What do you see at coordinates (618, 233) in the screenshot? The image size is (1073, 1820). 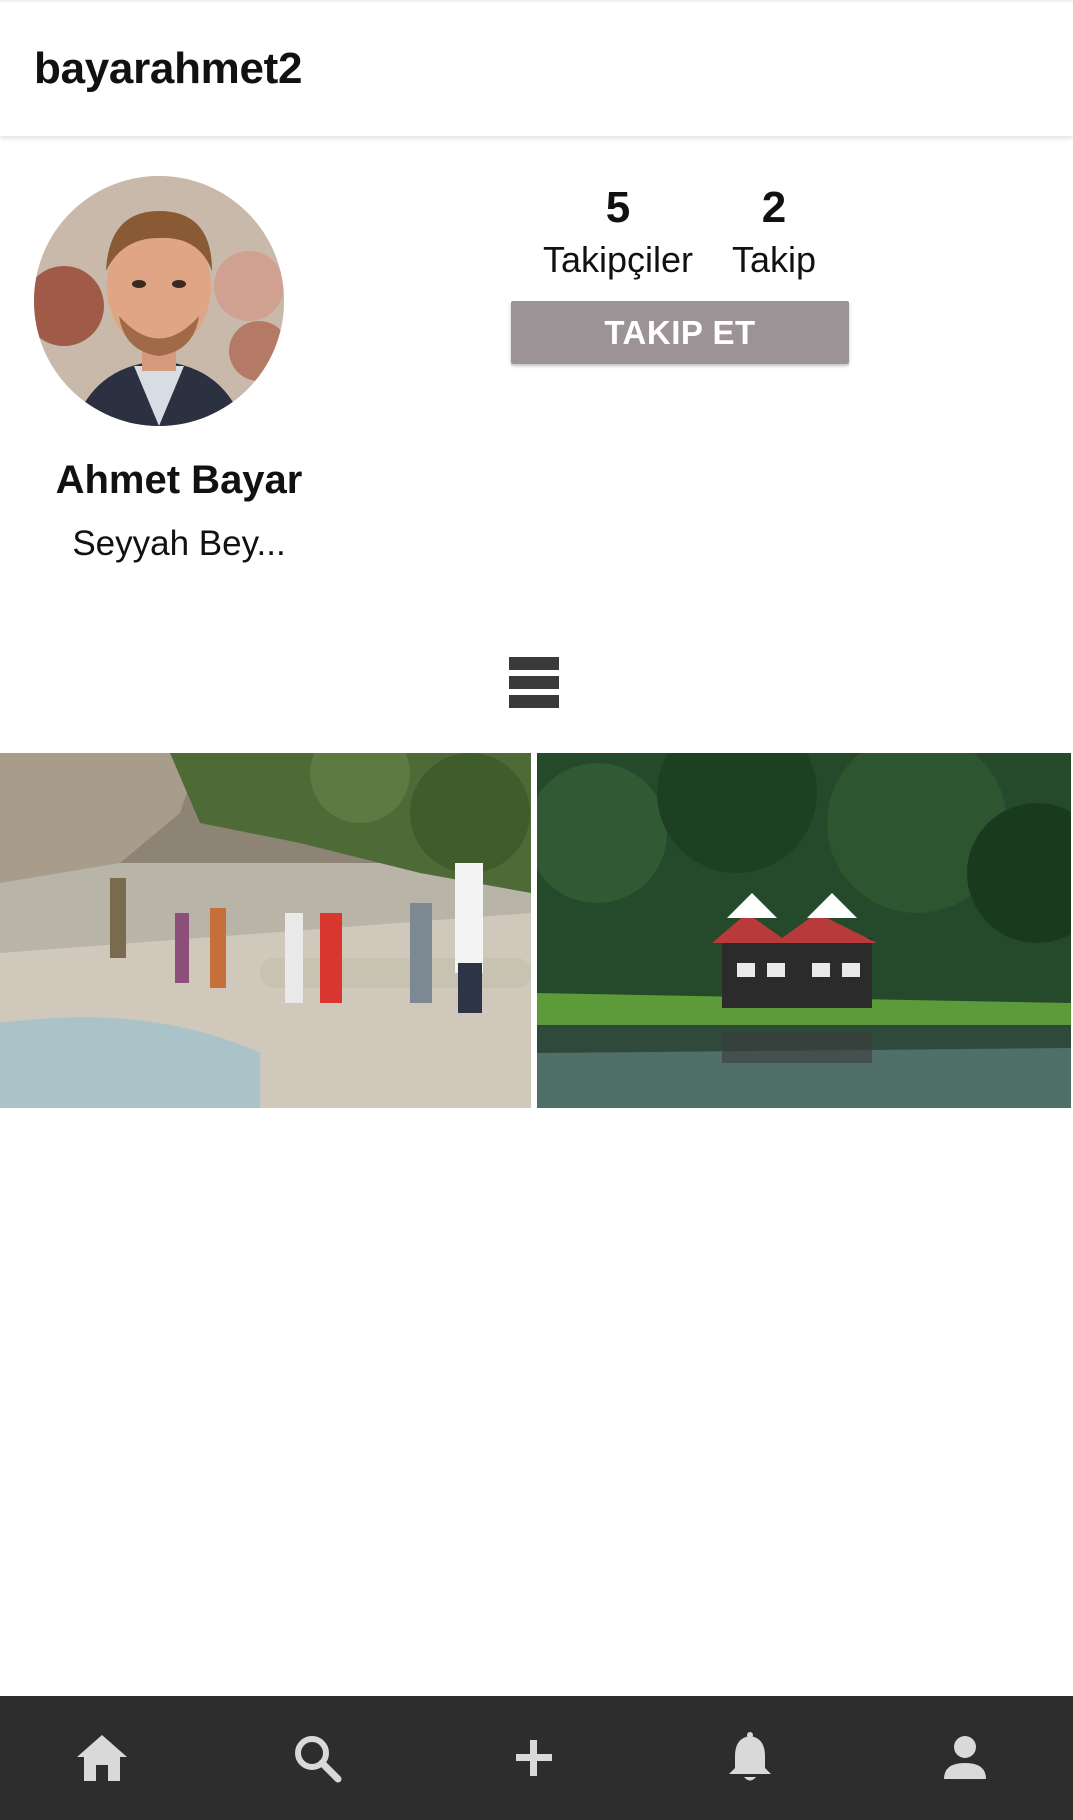 I see `followers-stat: 5 Takipçiler` at bounding box center [618, 233].